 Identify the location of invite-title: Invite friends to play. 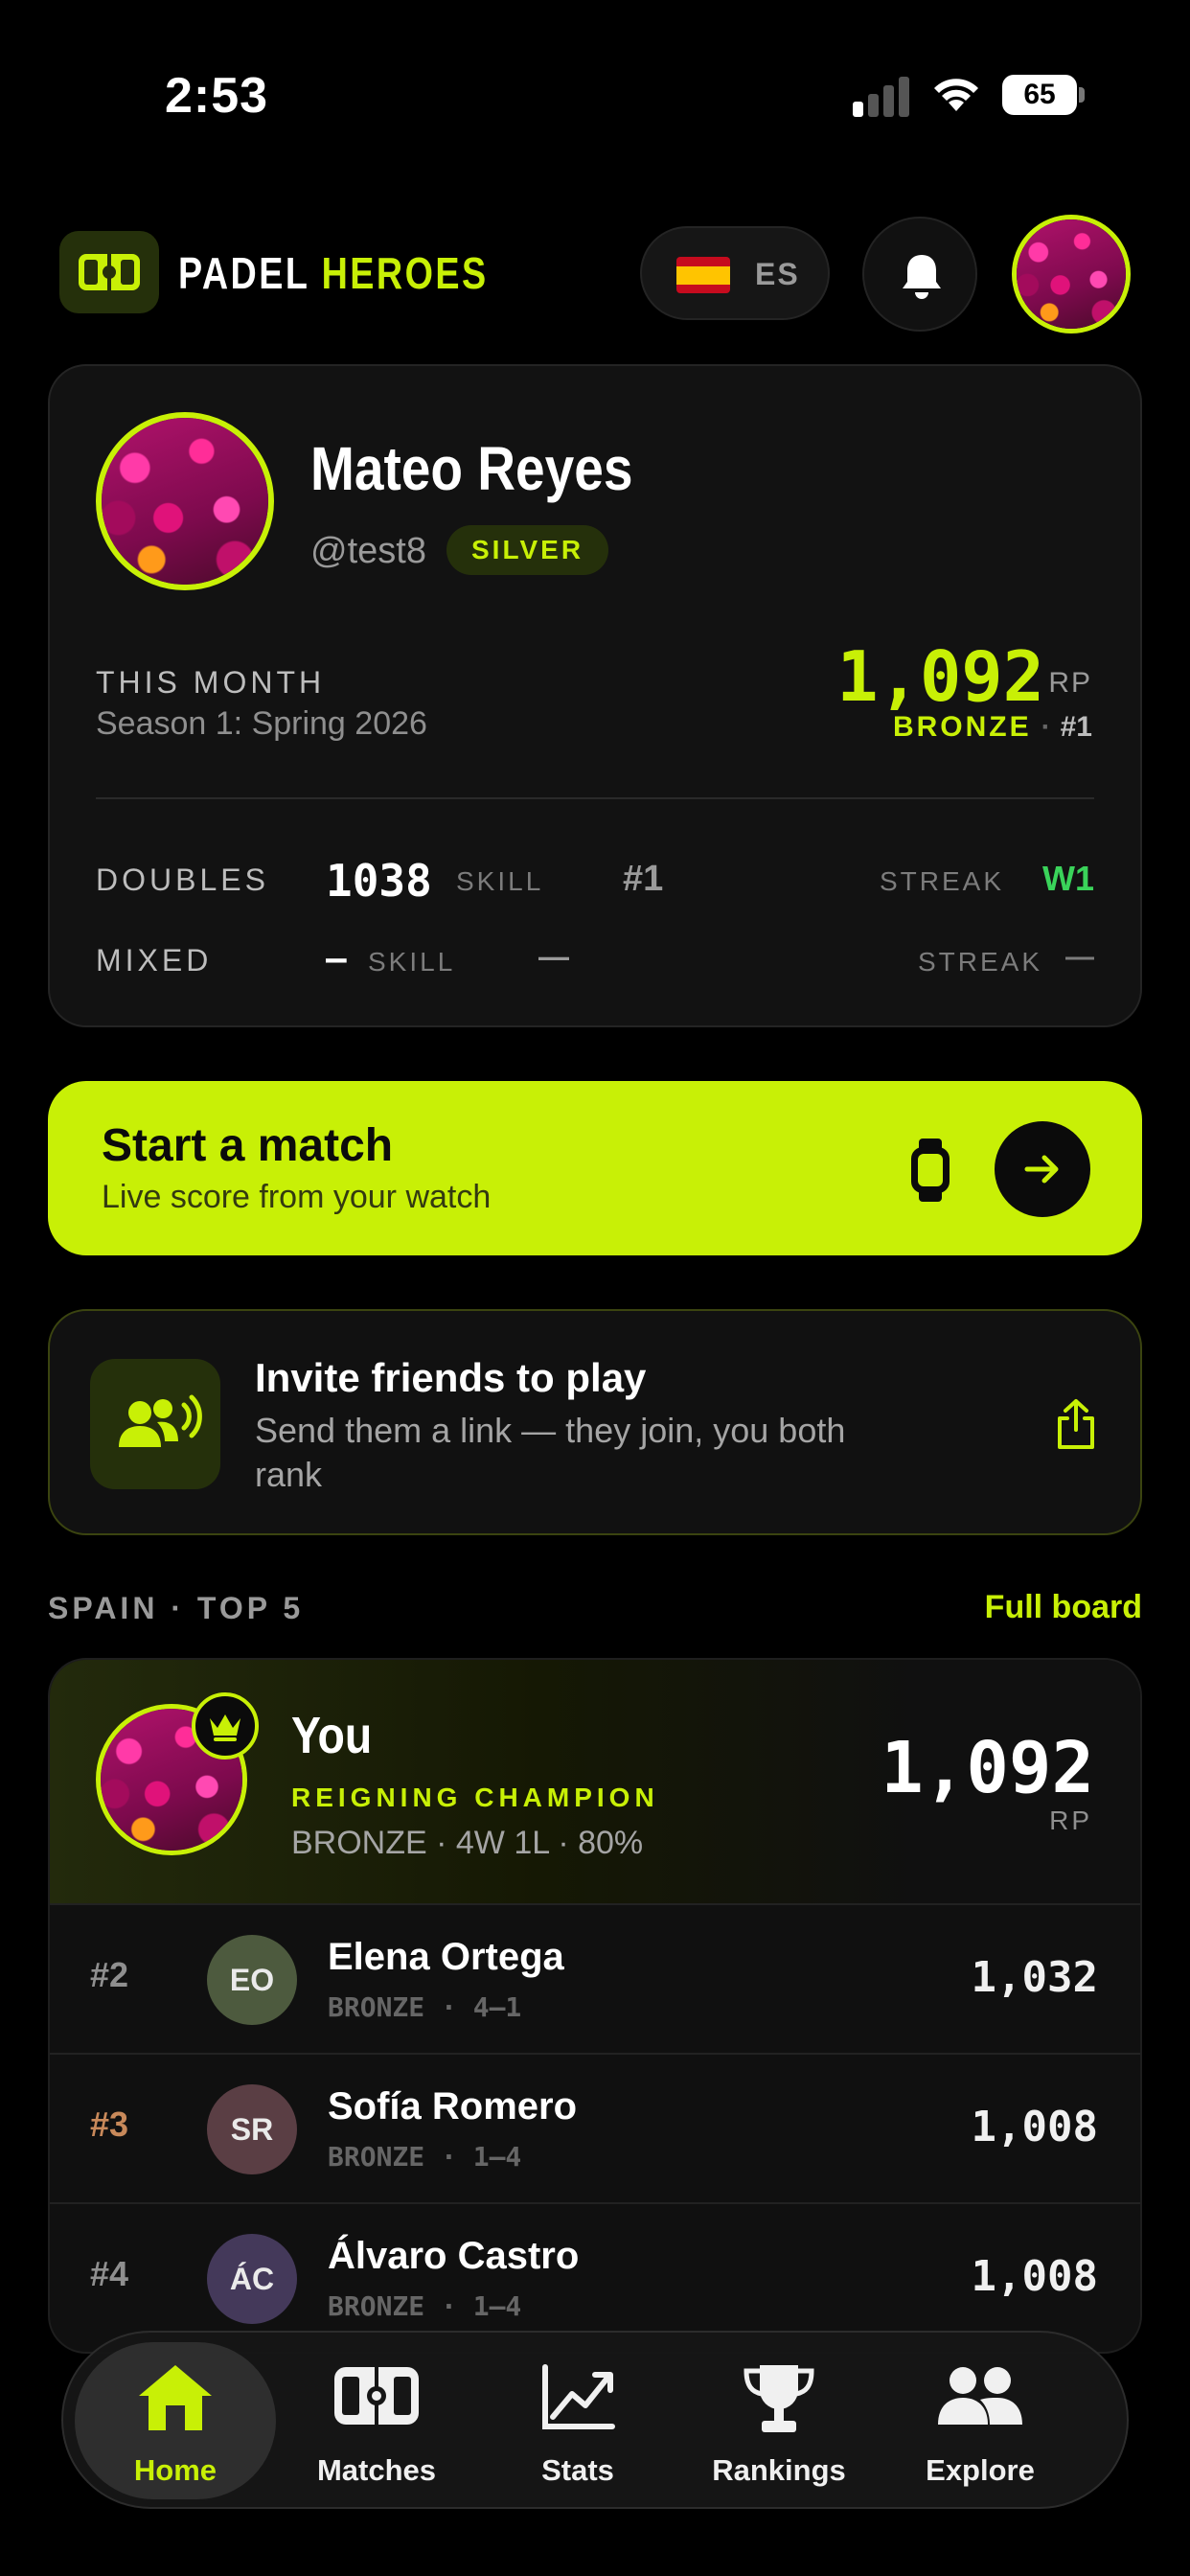
(451, 1377).